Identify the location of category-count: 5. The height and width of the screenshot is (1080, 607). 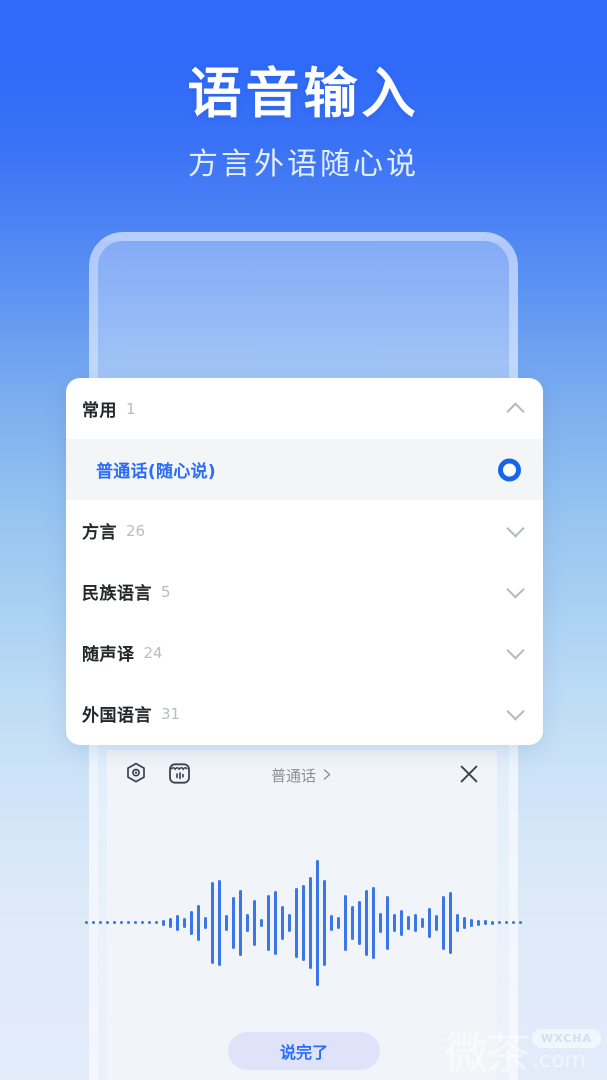
(166, 591).